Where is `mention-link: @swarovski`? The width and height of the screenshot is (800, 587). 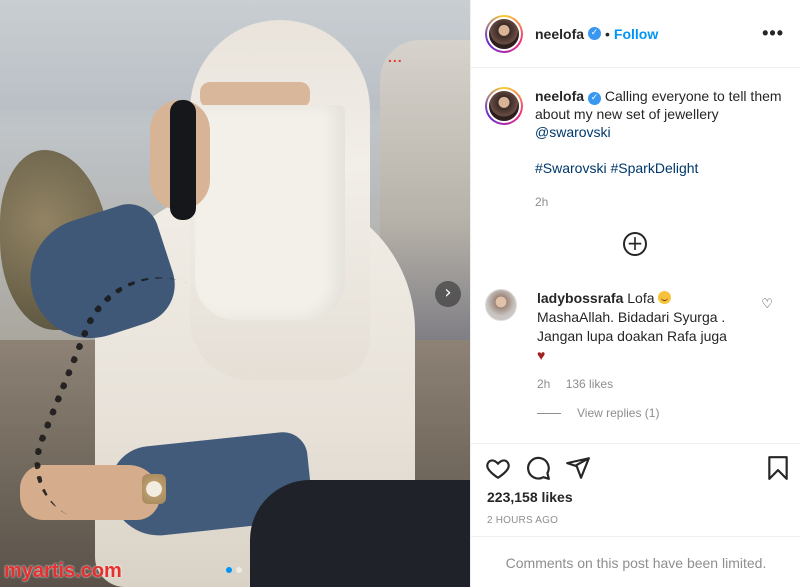 mention-link: @swarovski is located at coordinates (573, 132).